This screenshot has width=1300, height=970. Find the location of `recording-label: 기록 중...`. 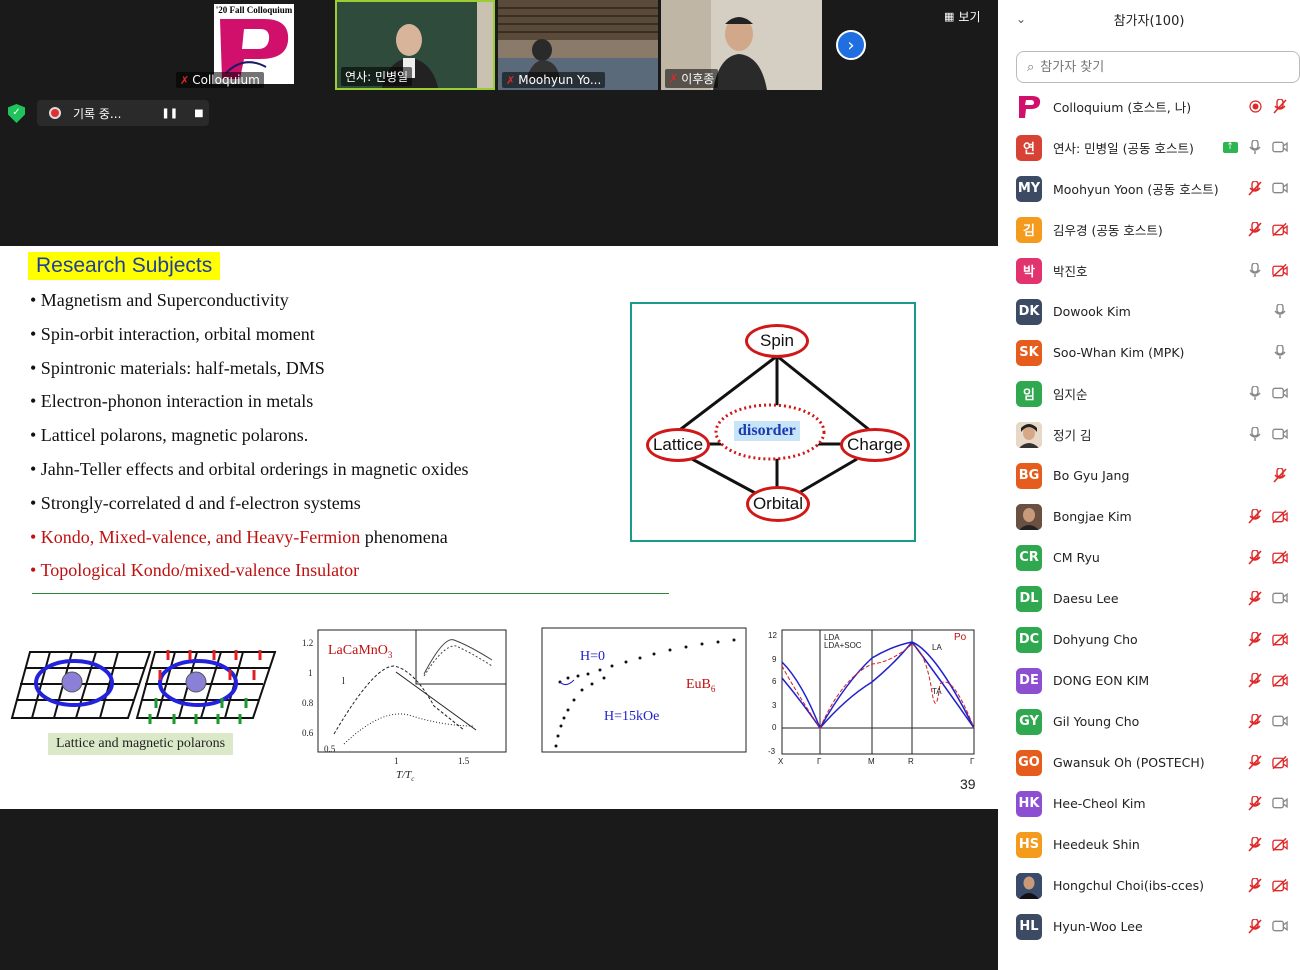

recording-label: 기록 중... is located at coordinates (97, 113).